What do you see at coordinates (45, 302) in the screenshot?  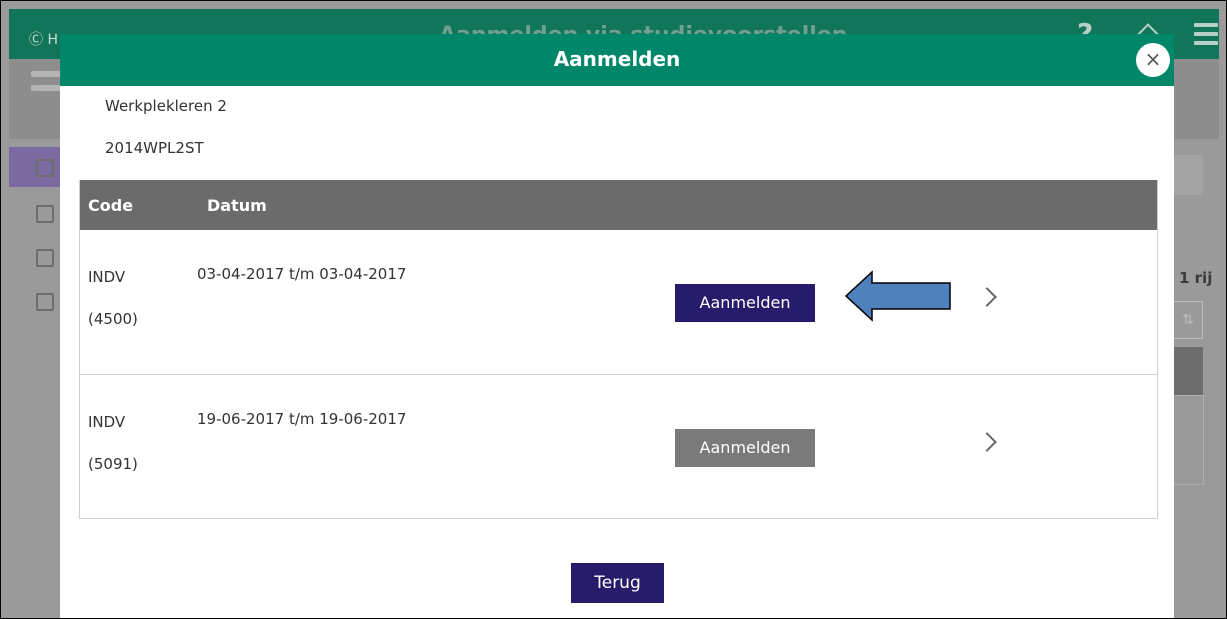 I see `list-icon` at bounding box center [45, 302].